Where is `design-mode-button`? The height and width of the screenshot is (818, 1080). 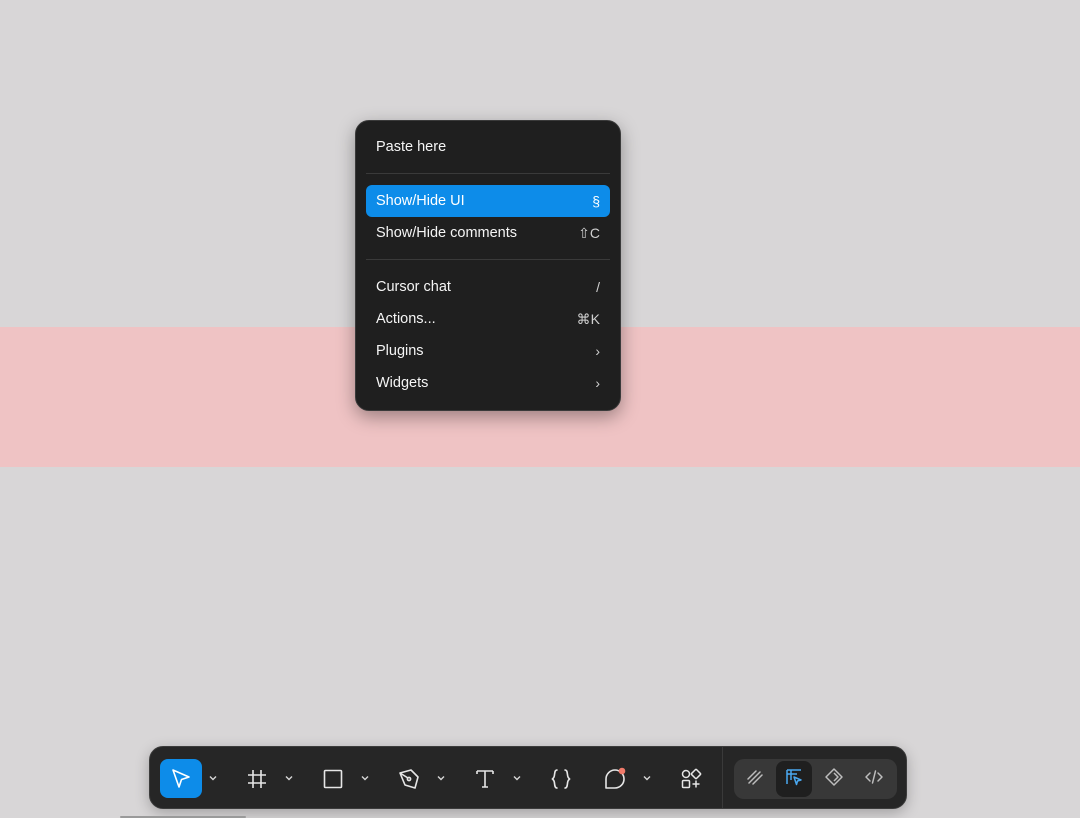
design-mode-button is located at coordinates (794, 779).